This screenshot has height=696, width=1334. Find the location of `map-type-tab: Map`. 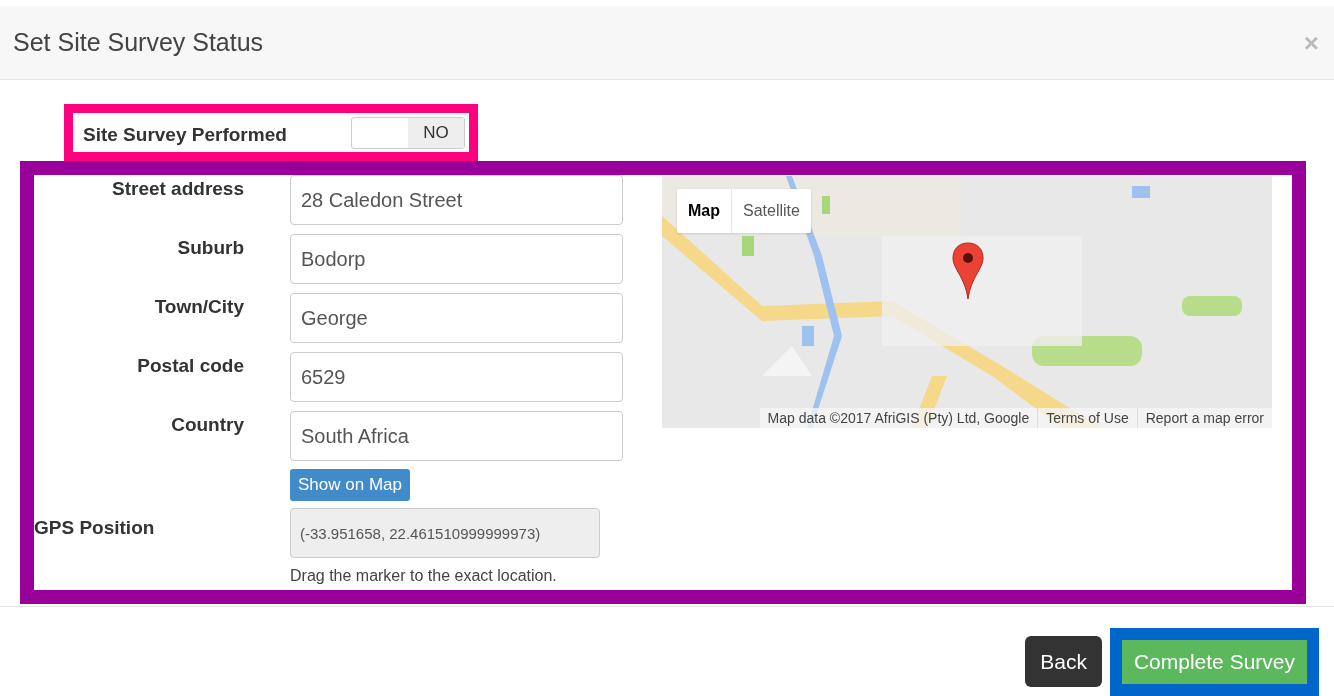

map-type-tab: Map is located at coordinates (704, 211).